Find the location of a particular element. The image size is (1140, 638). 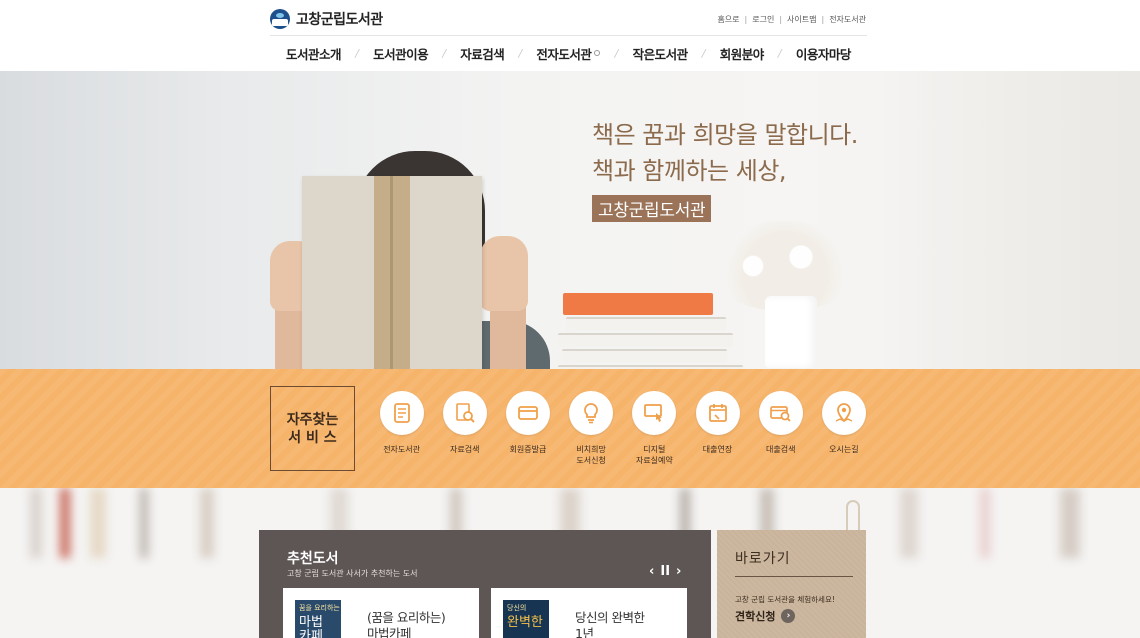

hero-slogan: 책은 꿈과 희망을 말합니다. 책과 함께하는 세상, 고창군립도서관 is located at coordinates (725, 169).